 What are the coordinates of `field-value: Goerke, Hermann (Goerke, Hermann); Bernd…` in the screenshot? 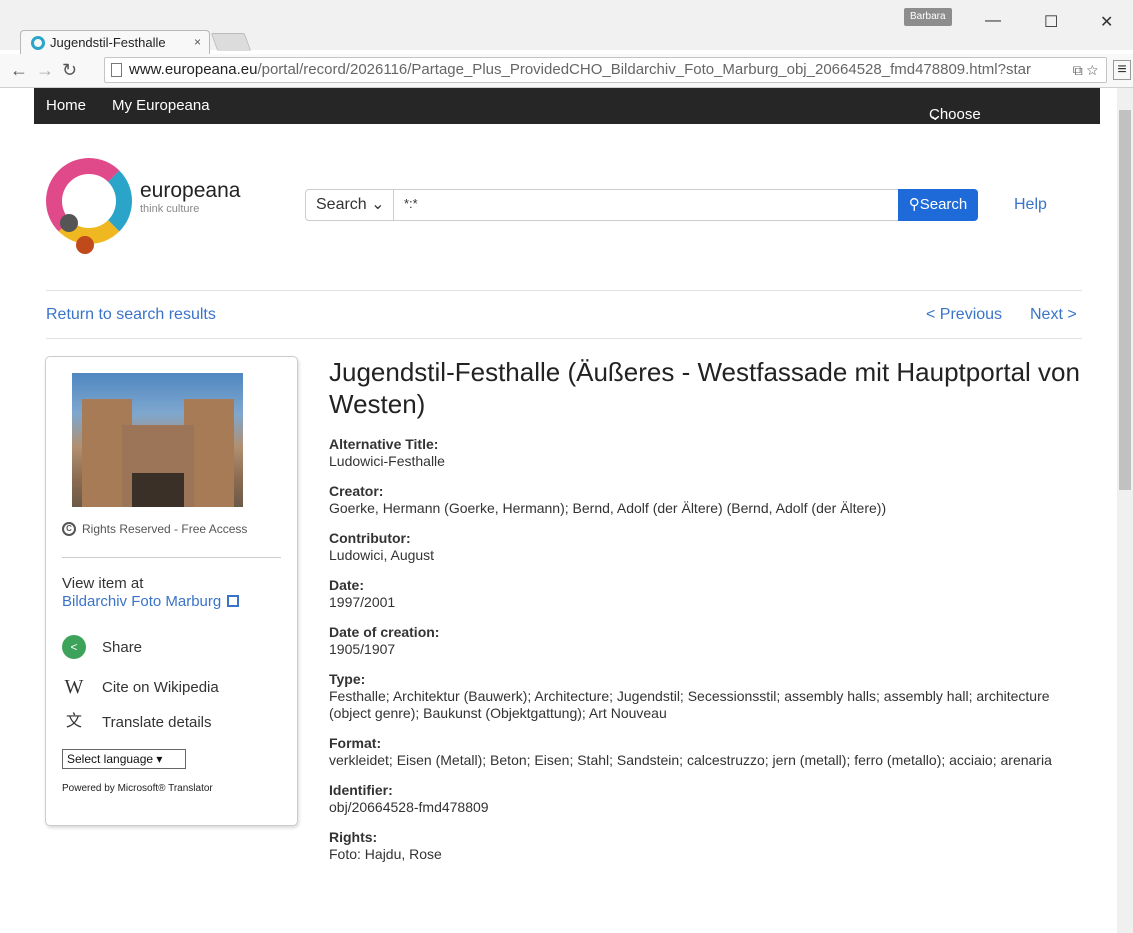 It's located at (709, 508).